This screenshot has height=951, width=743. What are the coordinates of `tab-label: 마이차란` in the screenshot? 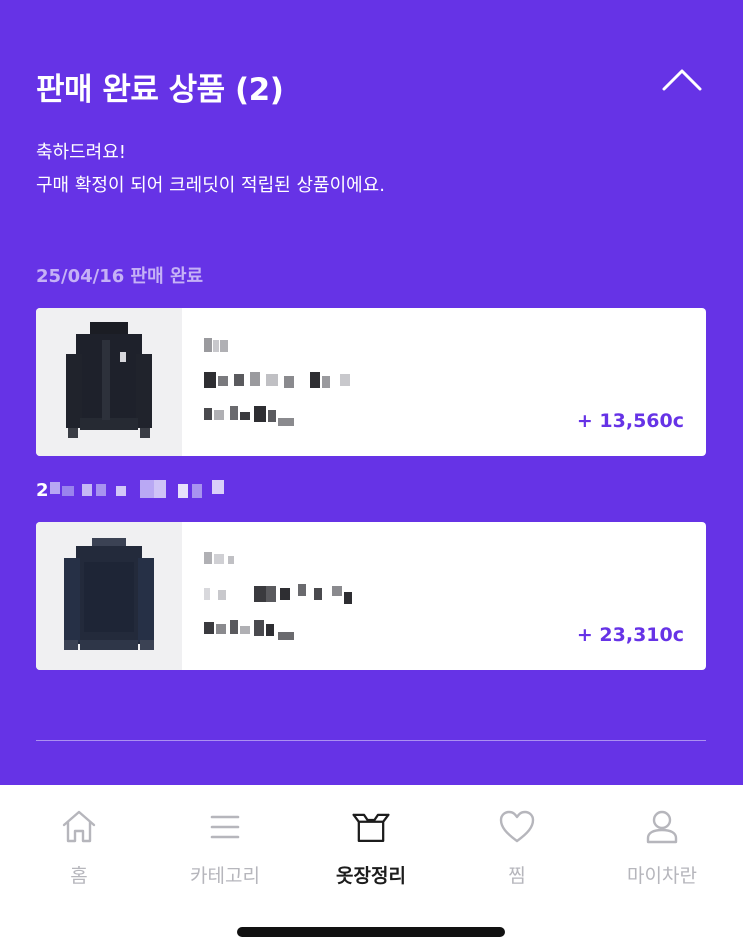 It's located at (662, 876).